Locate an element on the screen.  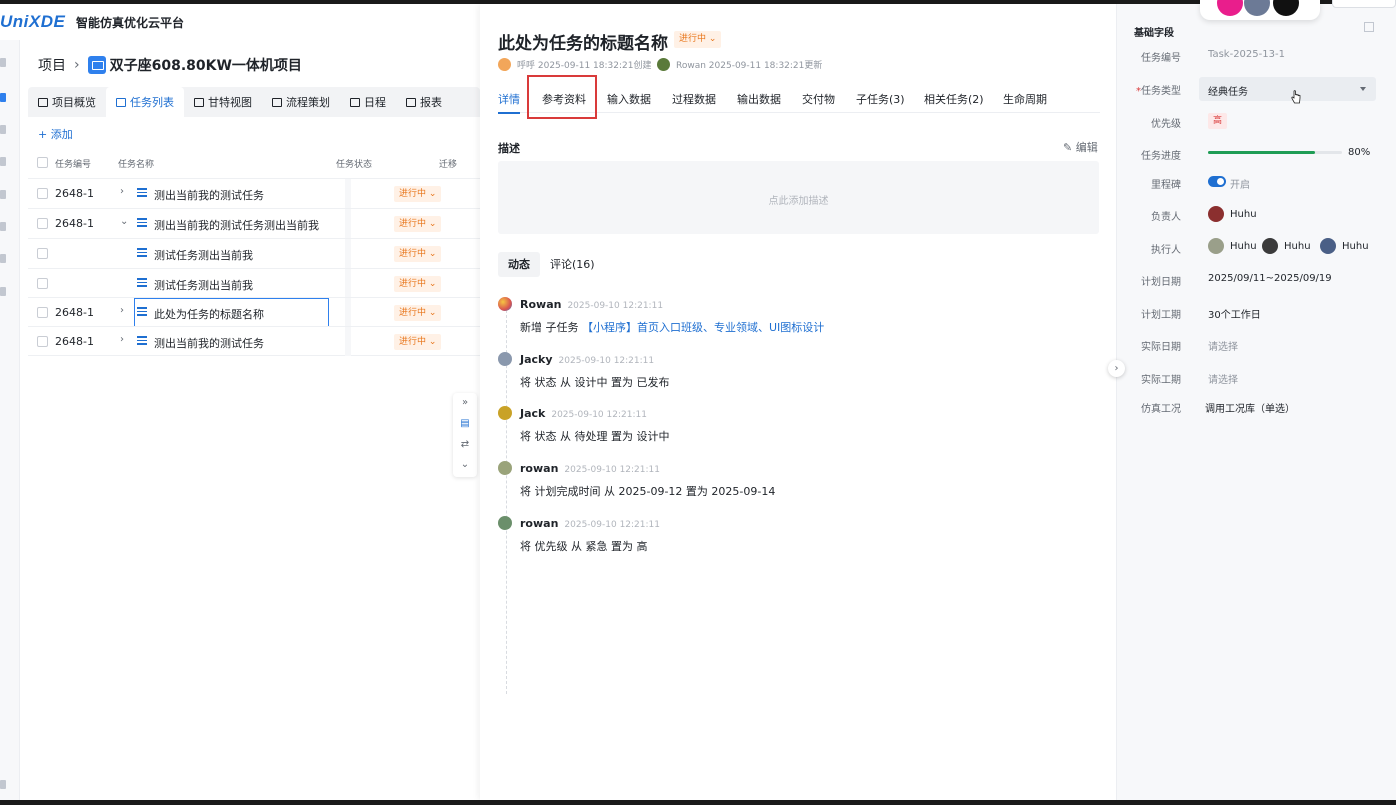
expand-double-icon: » is located at coordinates (465, 403).